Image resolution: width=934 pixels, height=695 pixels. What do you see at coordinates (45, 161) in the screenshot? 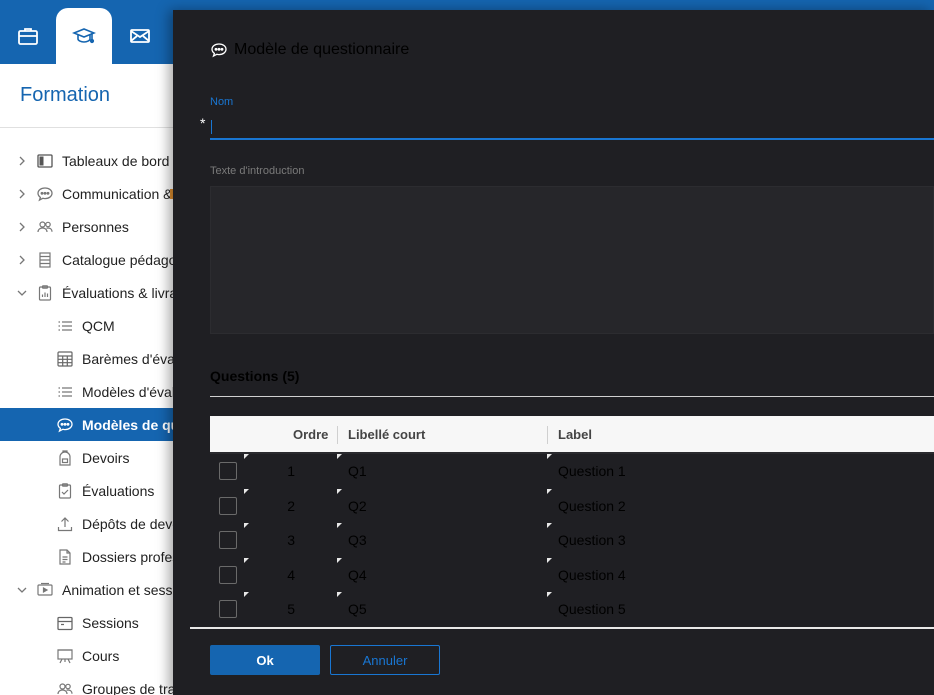
I see `dashboard-icon` at bounding box center [45, 161].